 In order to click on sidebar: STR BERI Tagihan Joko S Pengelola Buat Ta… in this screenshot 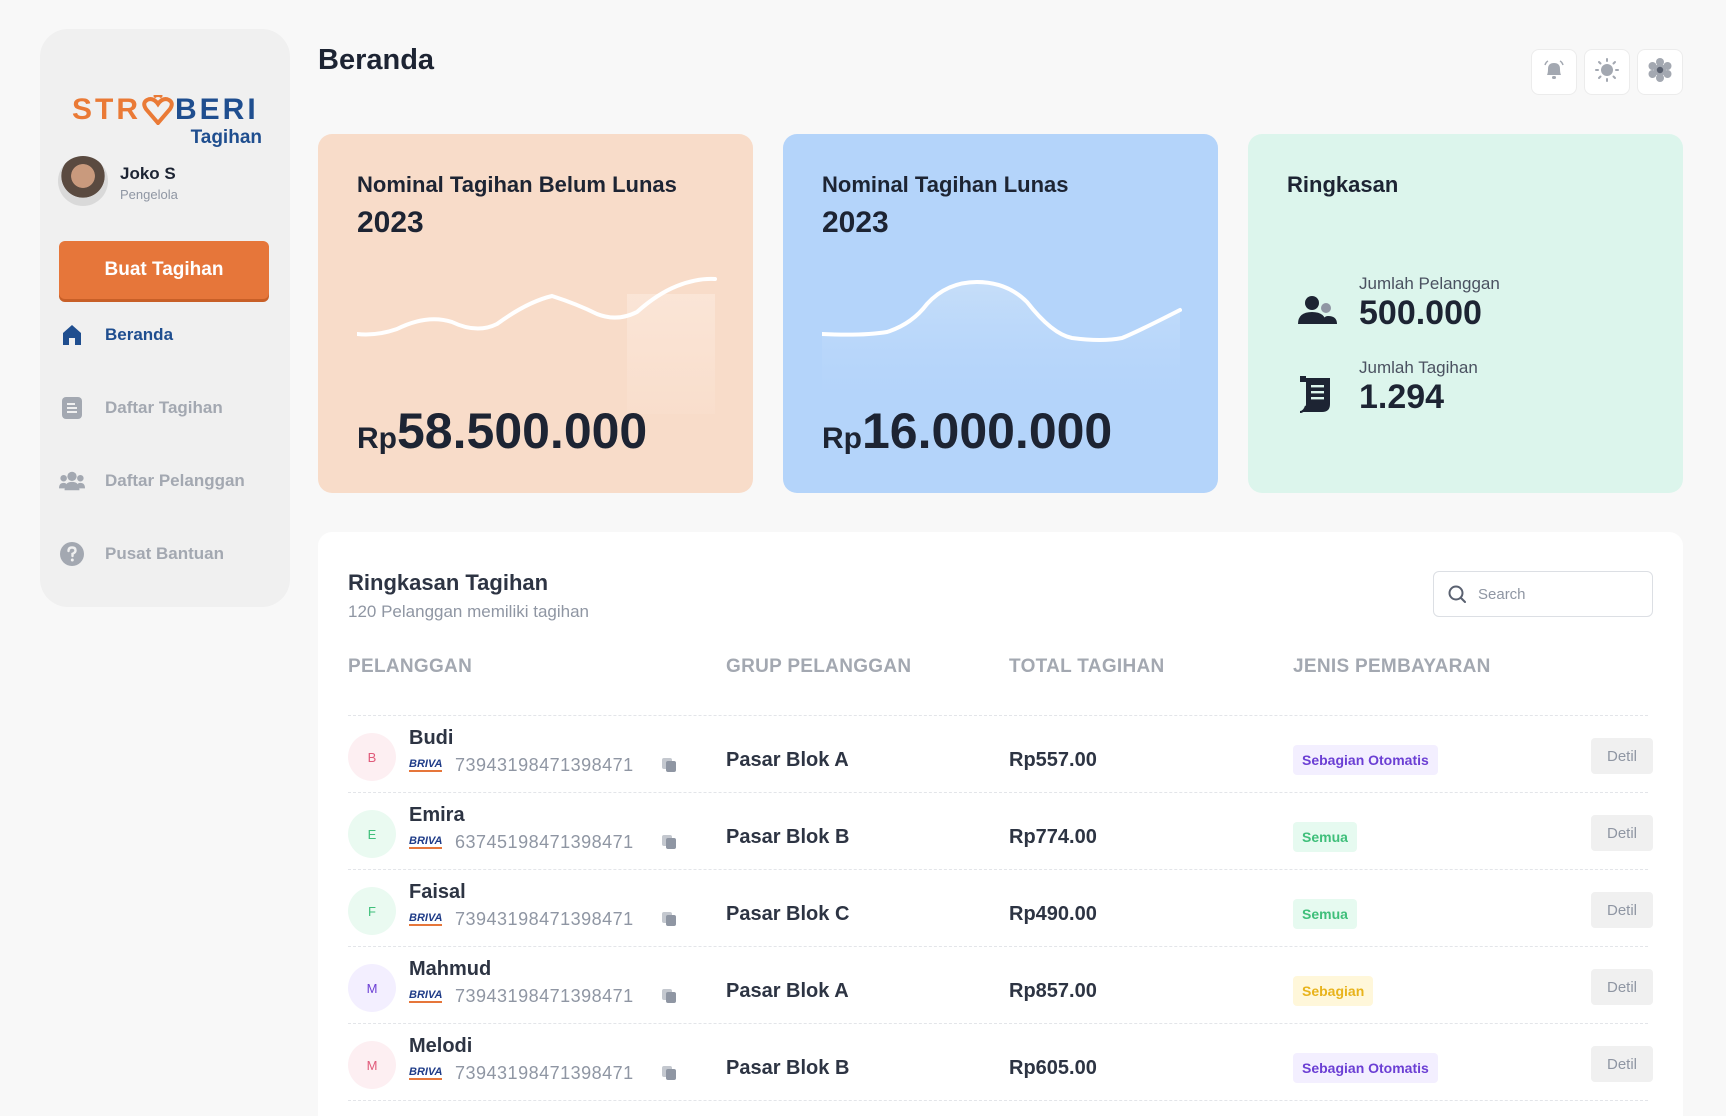, I will do `click(165, 318)`.